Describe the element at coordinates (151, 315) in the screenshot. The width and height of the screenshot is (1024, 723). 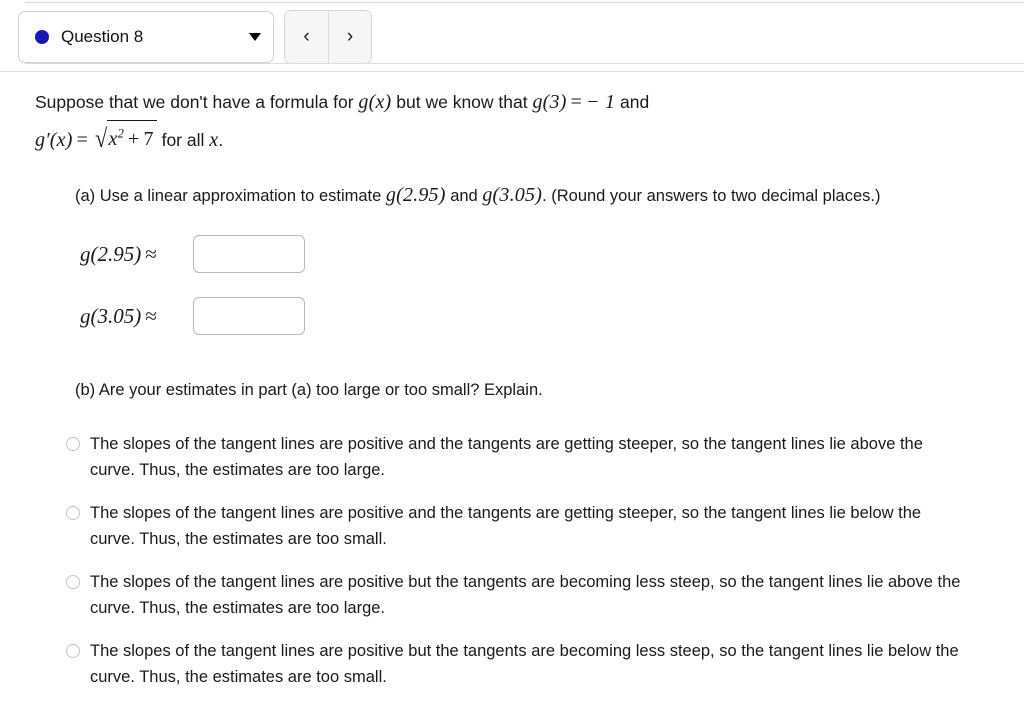
I see `approx-sign-2: ≈` at that location.